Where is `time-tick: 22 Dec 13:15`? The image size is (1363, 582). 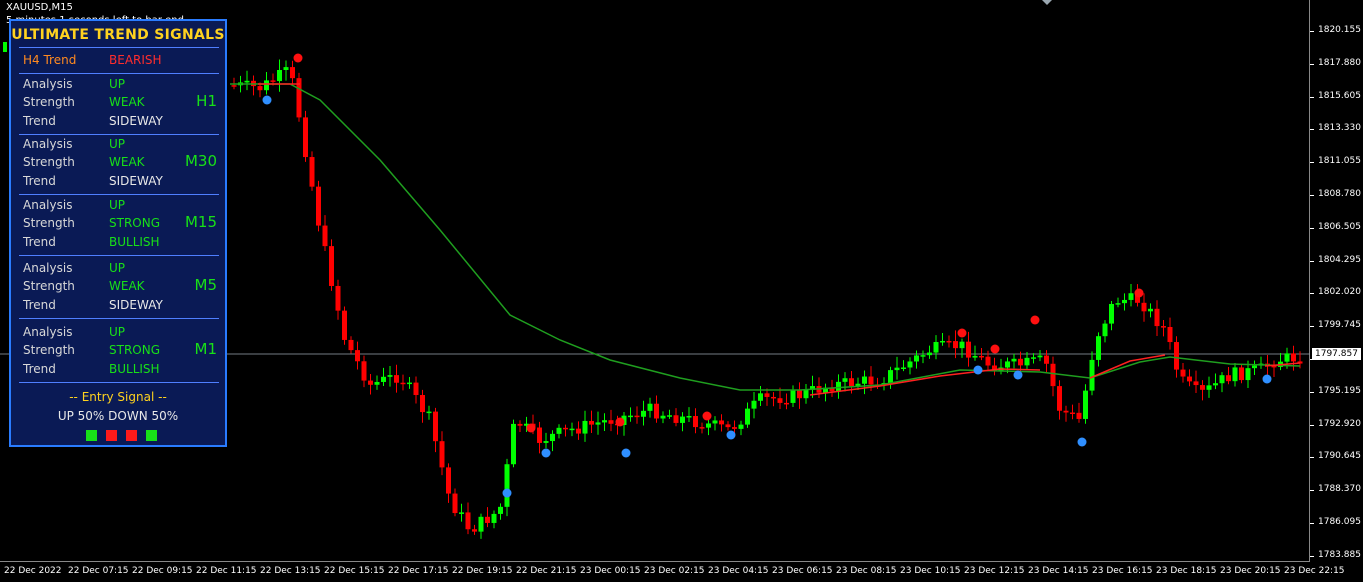
time-tick: 22 Dec 13:15 is located at coordinates (290, 571).